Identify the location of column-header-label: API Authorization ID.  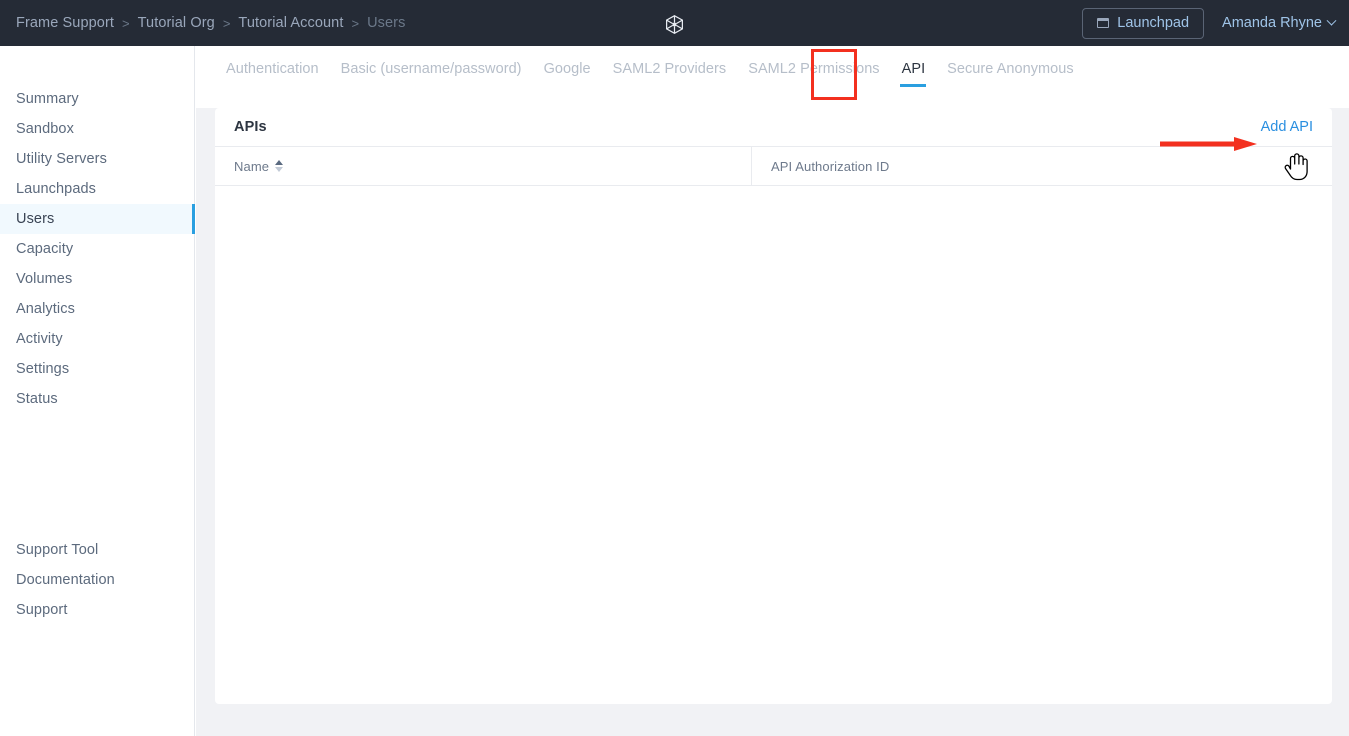
(830, 166).